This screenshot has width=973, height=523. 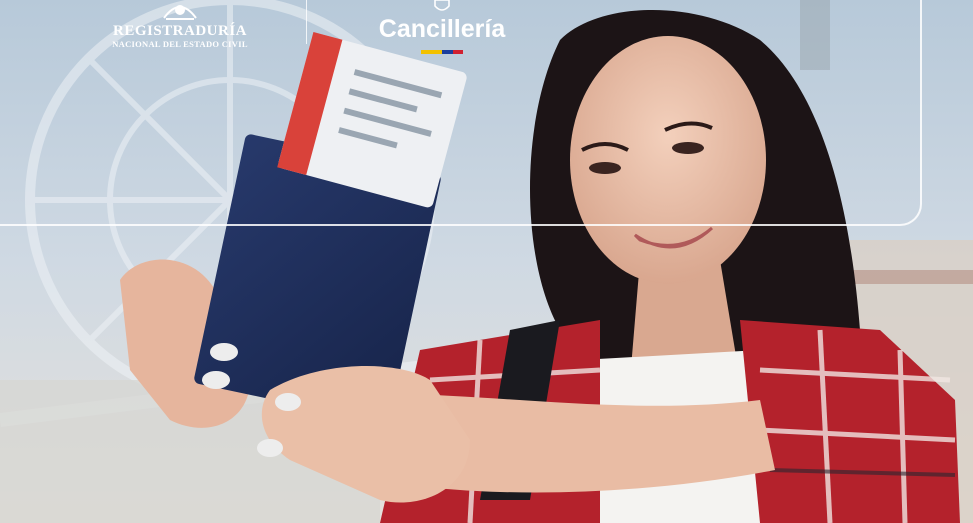 I want to click on cancilleria-title: Cancillería, so click(x=442, y=29).